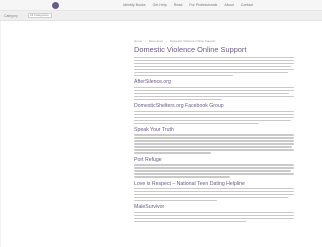  I want to click on site-logo, so click(56, 5).